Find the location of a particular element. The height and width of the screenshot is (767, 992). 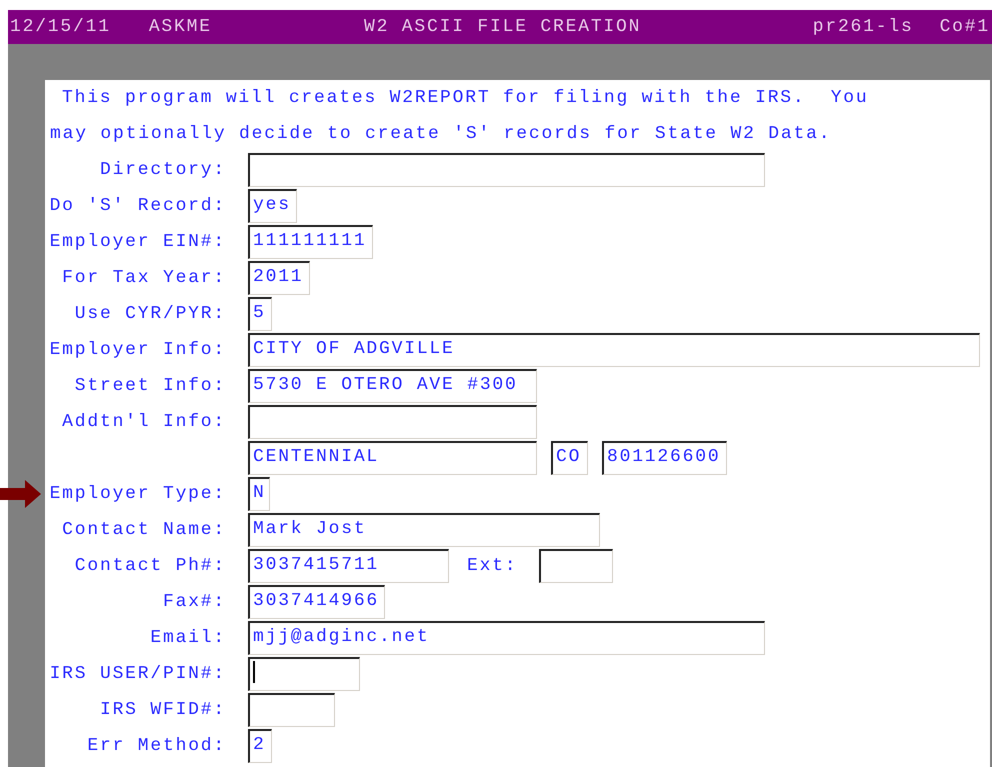

input-field: 5 is located at coordinates (260, 314).